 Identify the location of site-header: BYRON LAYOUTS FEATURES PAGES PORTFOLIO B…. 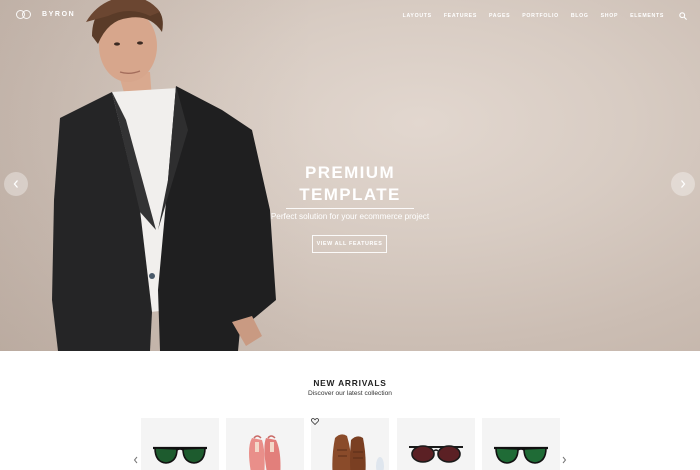
(350, 17).